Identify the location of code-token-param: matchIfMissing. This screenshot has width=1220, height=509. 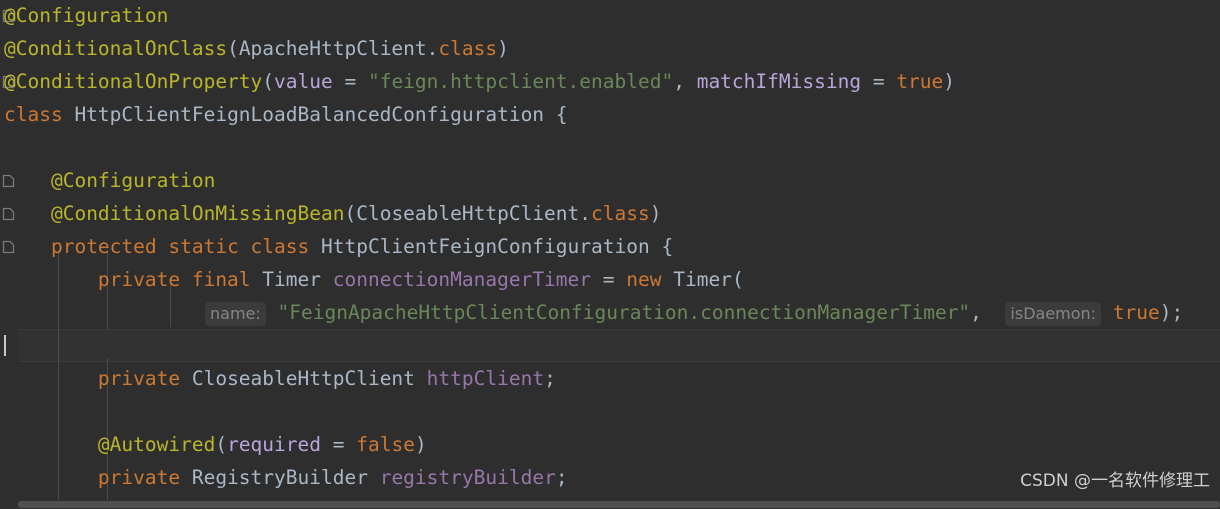
(779, 81).